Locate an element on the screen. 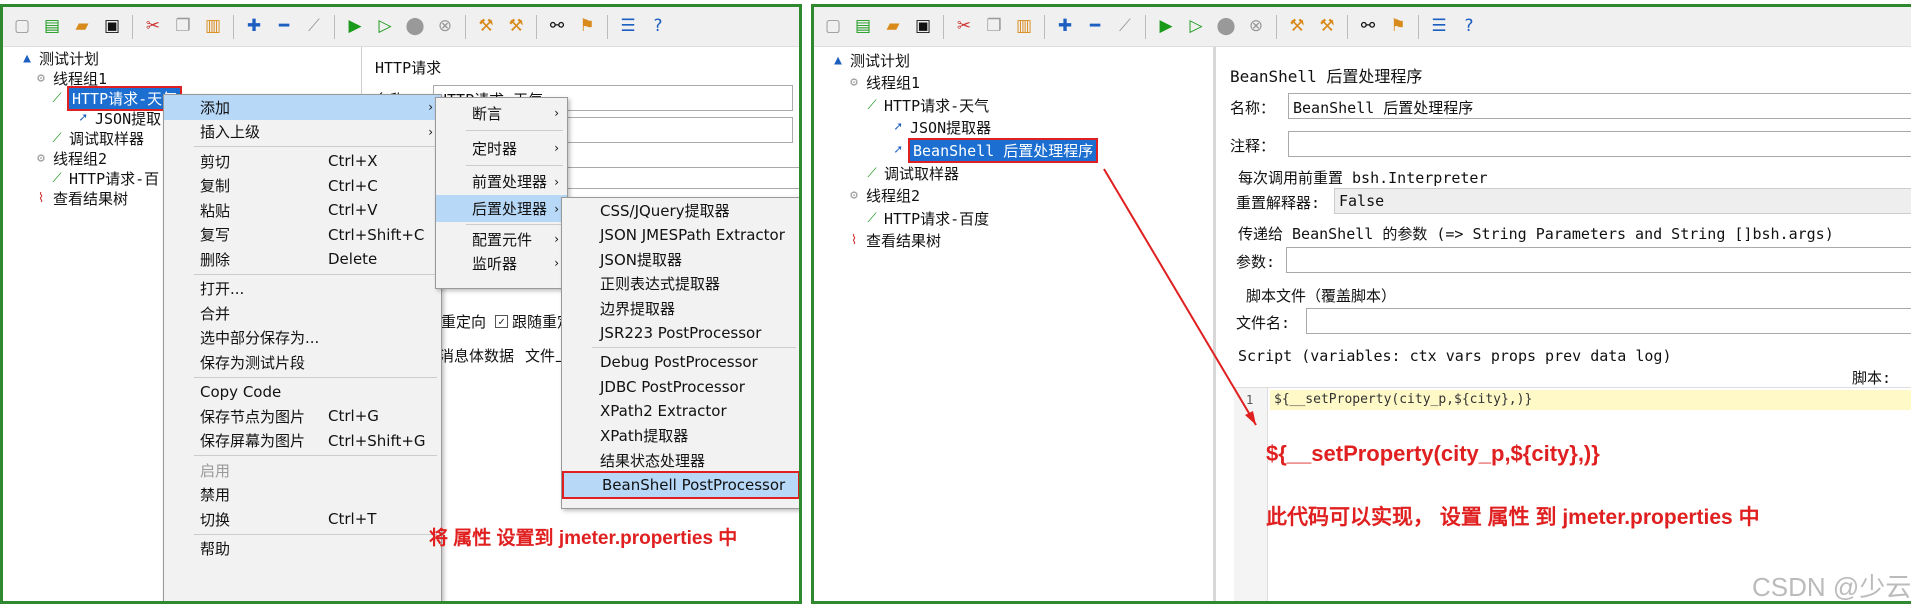  menu-item-delete: 删除 Delete is located at coordinates (302, 259).